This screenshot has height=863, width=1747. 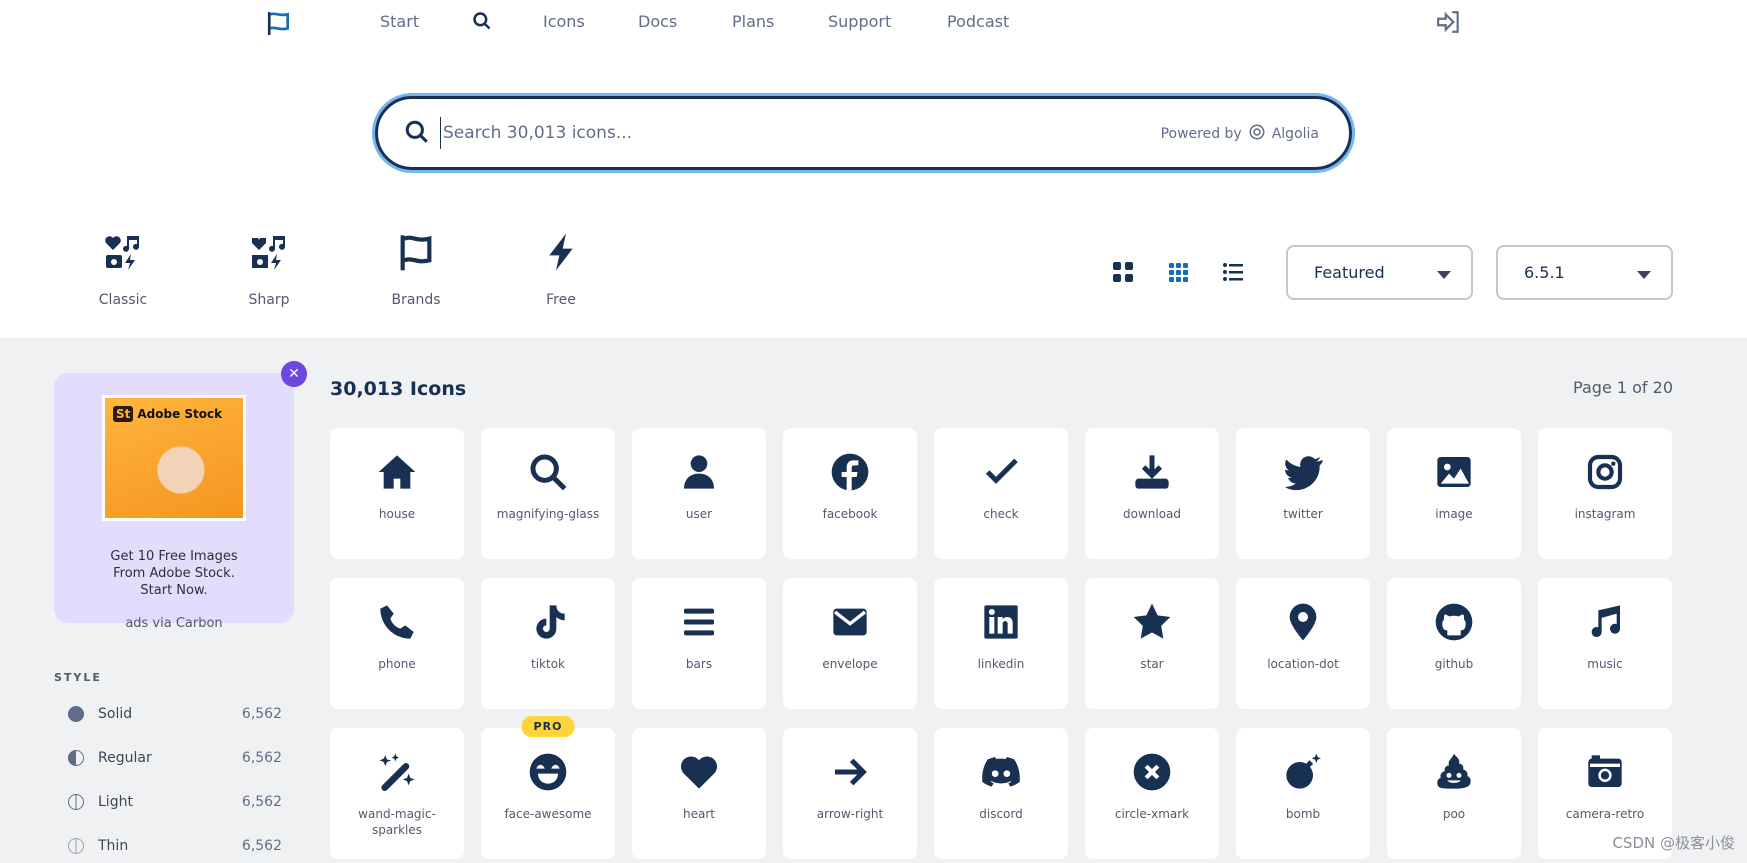 I want to click on icon-name: discord, so click(x=1001, y=814).